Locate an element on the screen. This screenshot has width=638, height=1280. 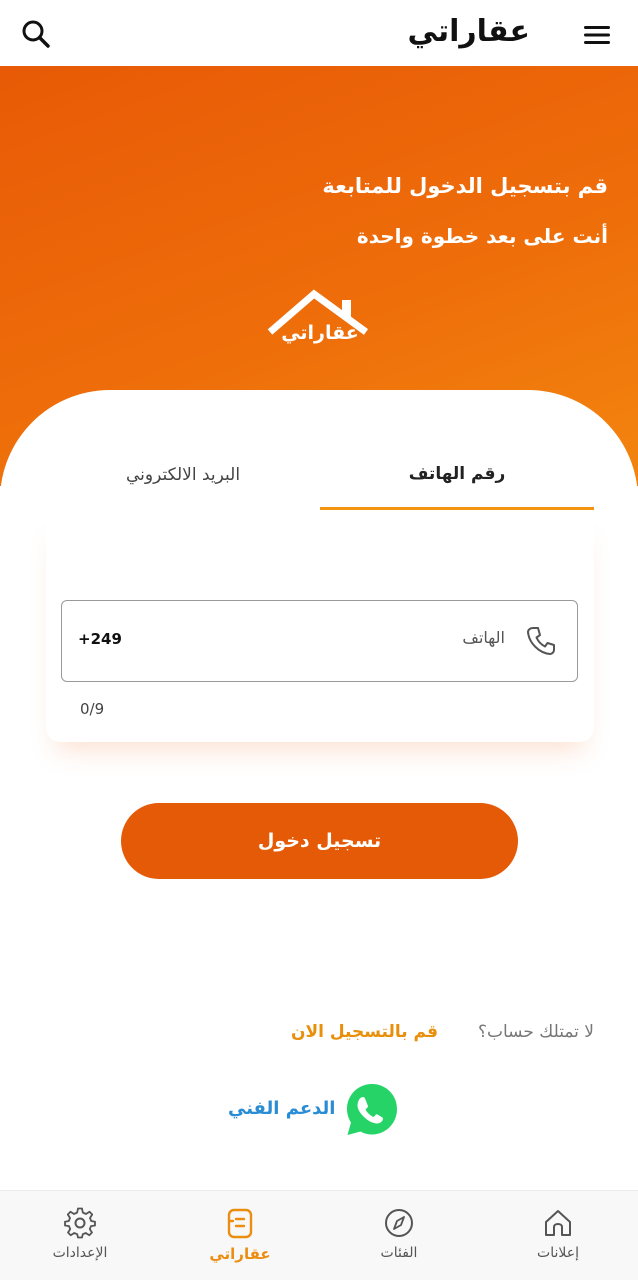
app-title: عقاراتي is located at coordinates (468, 31).